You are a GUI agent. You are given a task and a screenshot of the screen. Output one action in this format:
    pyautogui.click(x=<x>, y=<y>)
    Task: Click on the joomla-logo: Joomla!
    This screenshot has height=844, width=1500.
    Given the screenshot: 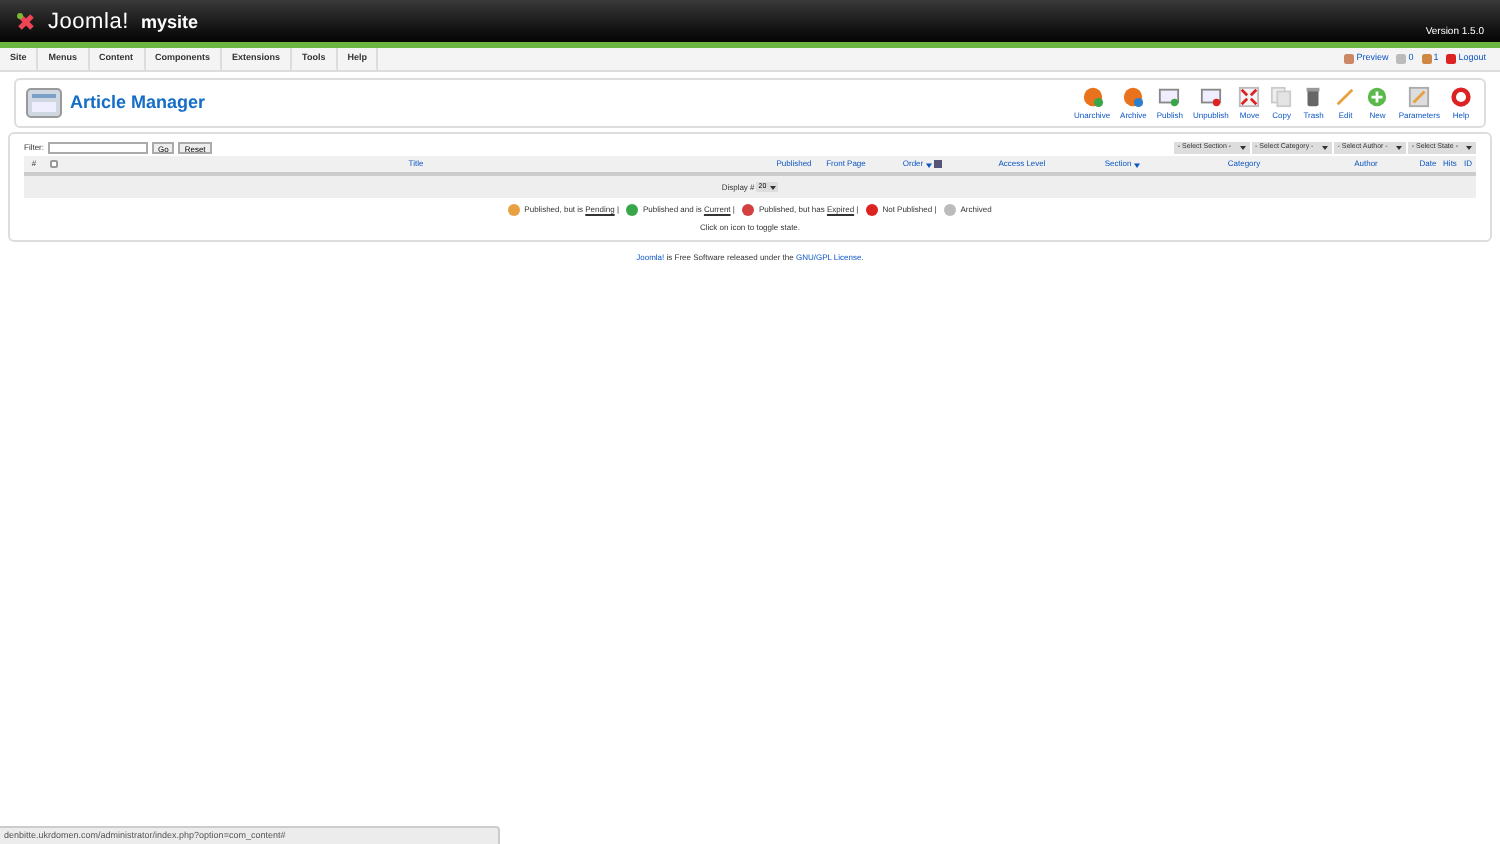 What is the action you would take?
    pyautogui.click(x=88, y=23)
    